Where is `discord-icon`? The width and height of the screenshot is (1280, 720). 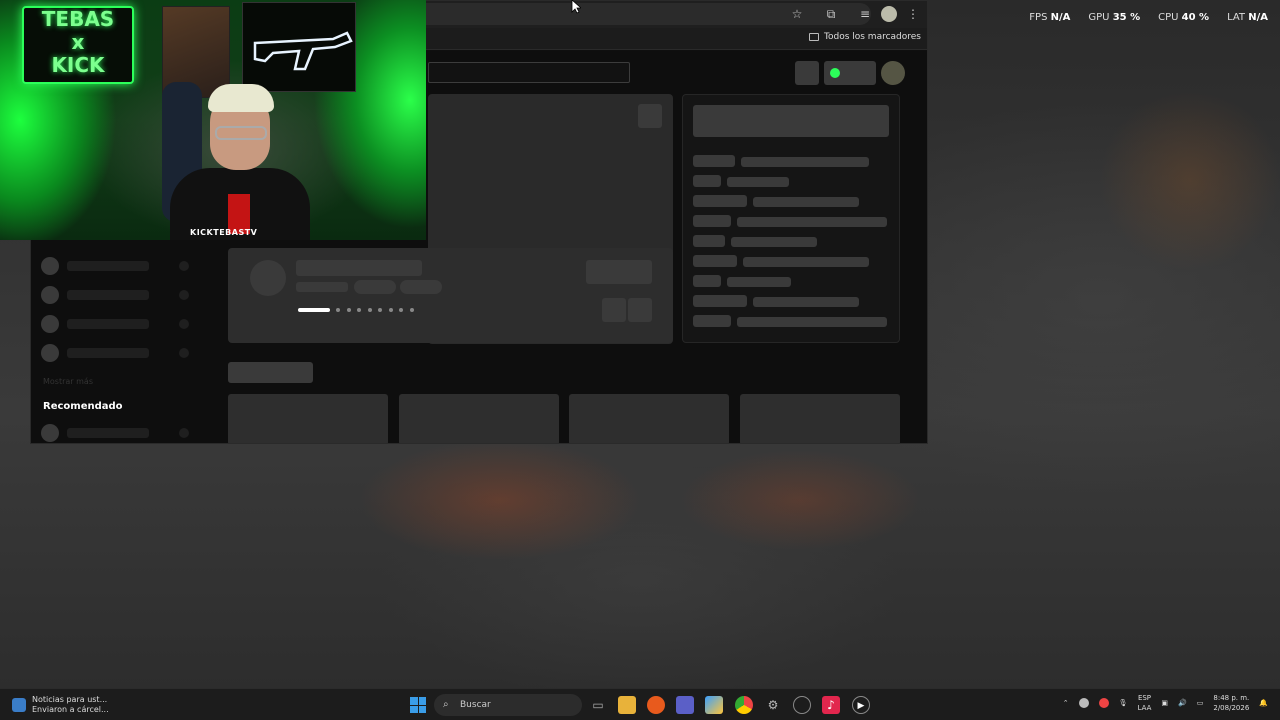 discord-icon is located at coordinates (1083, 703).